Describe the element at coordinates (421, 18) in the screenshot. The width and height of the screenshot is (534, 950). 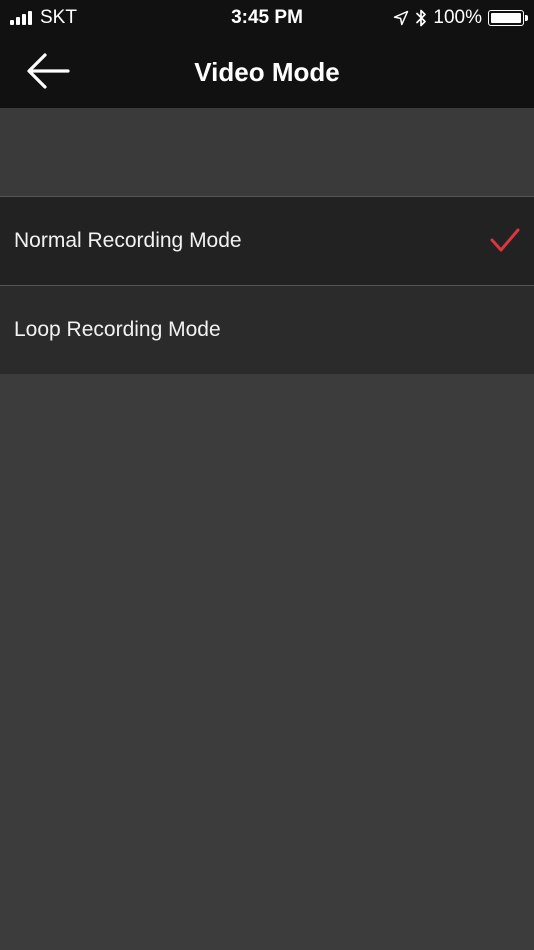
I see `bluetooth-icon` at that location.